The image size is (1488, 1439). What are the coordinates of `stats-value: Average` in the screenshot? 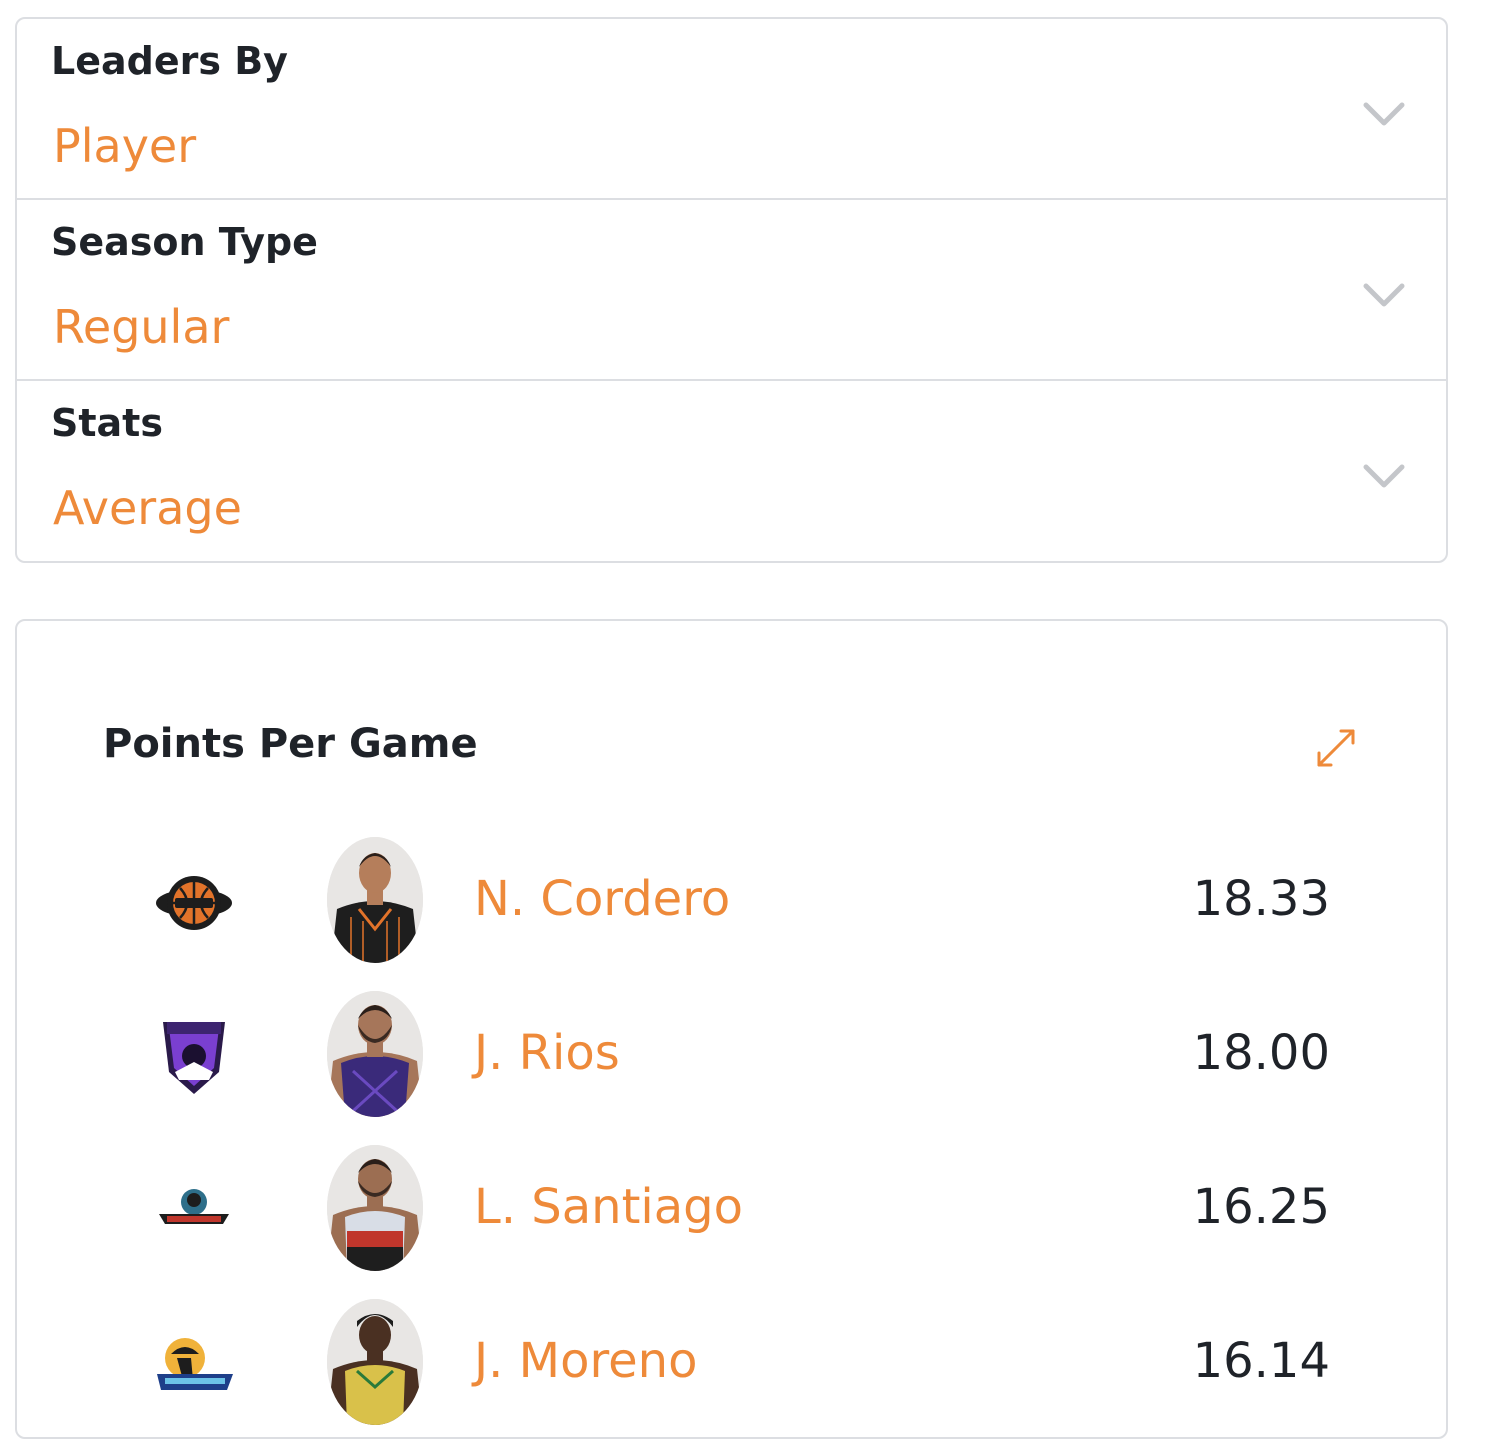 It's located at (147, 508).